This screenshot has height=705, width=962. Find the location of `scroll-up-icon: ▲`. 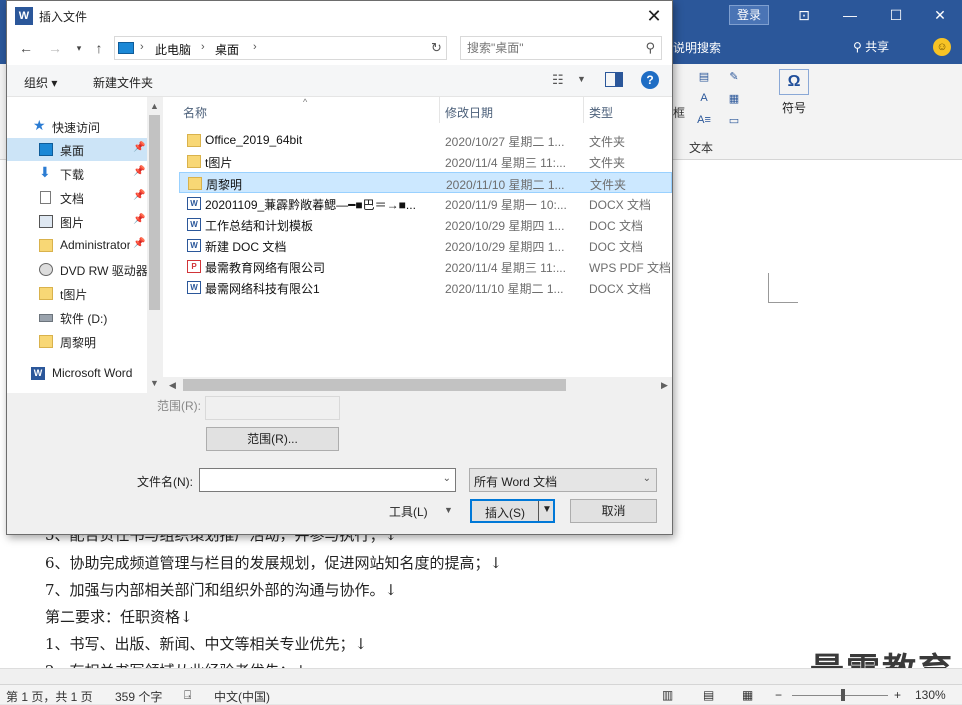

scroll-up-icon: ▲ is located at coordinates (154, 106).